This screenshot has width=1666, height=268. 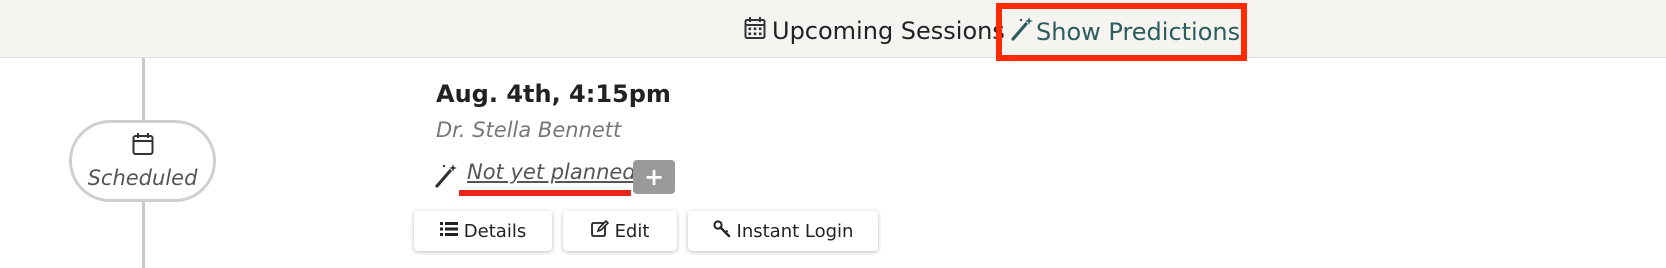 What do you see at coordinates (602, 231) in the screenshot?
I see `edit-icon` at bounding box center [602, 231].